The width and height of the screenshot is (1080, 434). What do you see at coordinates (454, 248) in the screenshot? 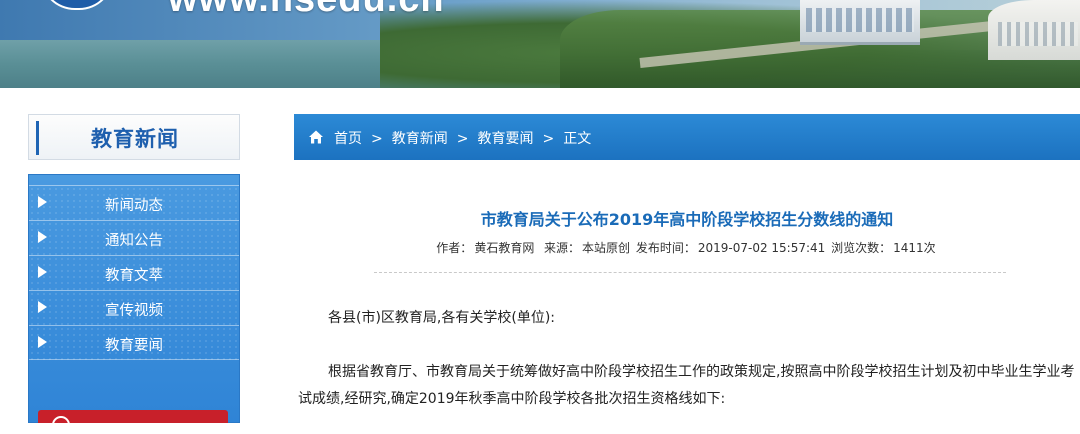
I see `meta-author-label: 作者：` at bounding box center [454, 248].